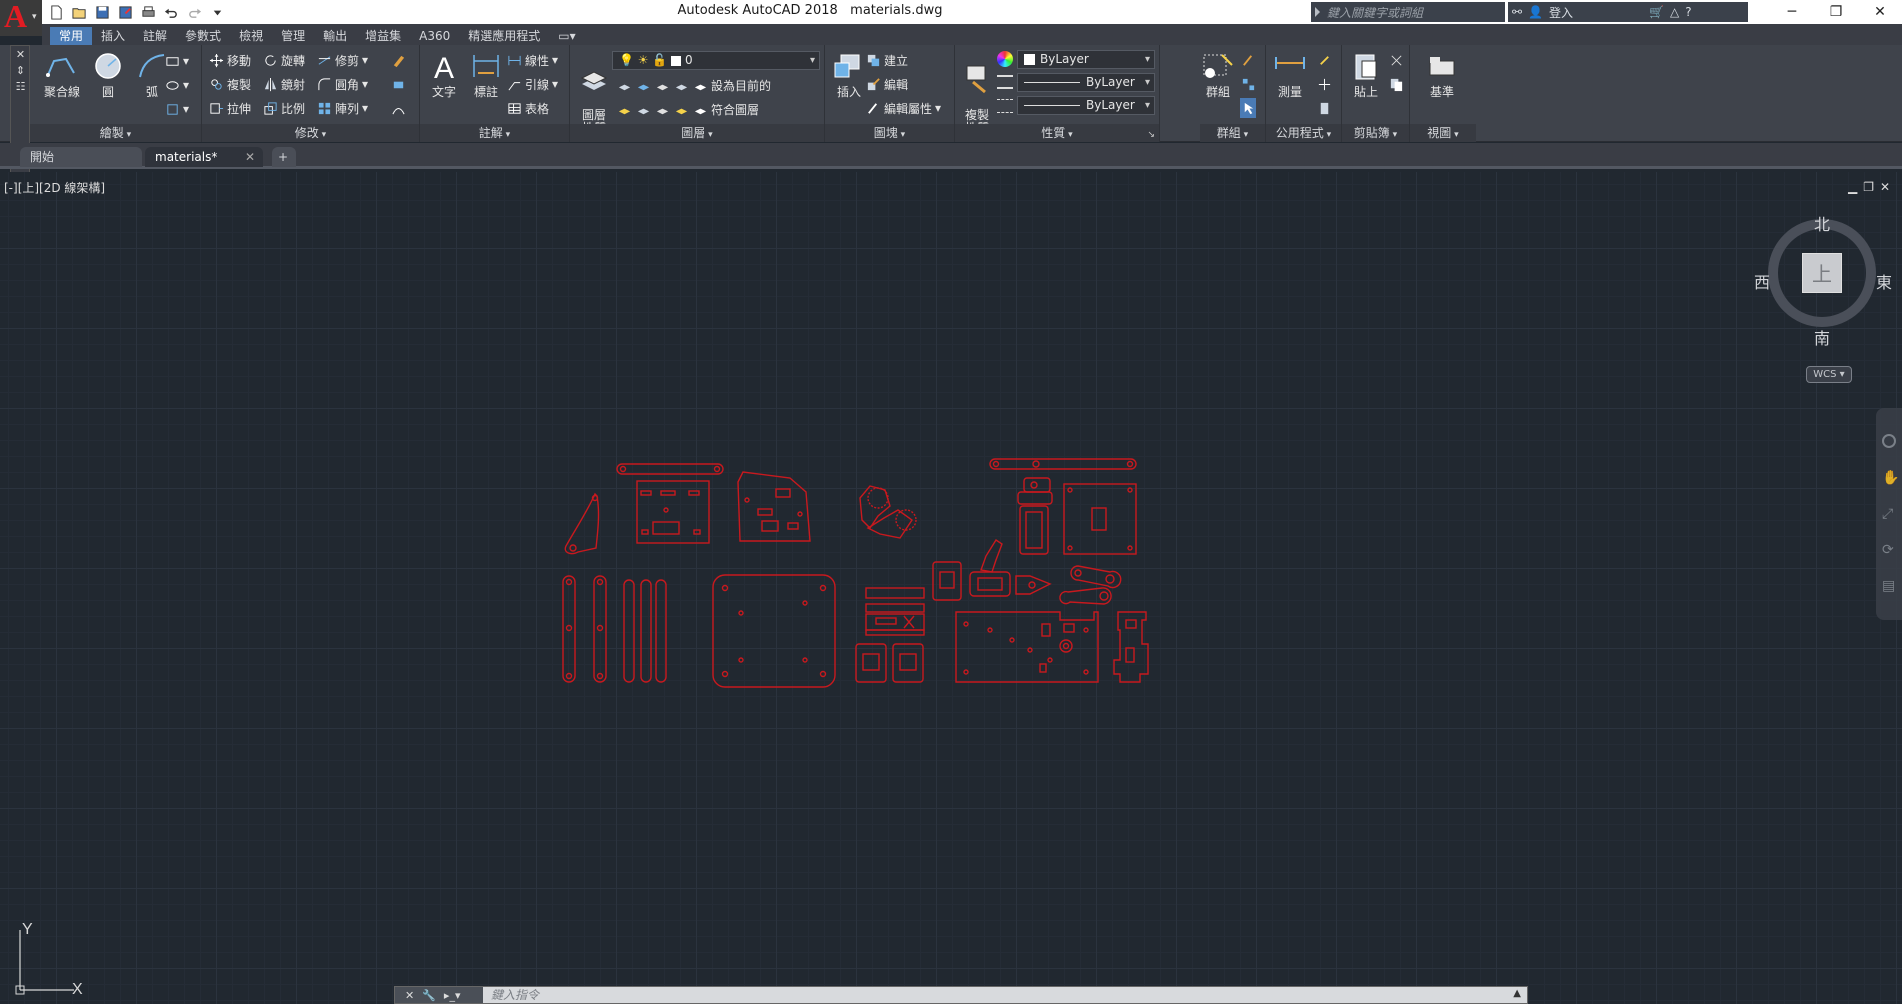 Image resolution: width=1902 pixels, height=1004 pixels. I want to click on copy-button: 複製, so click(229, 84).